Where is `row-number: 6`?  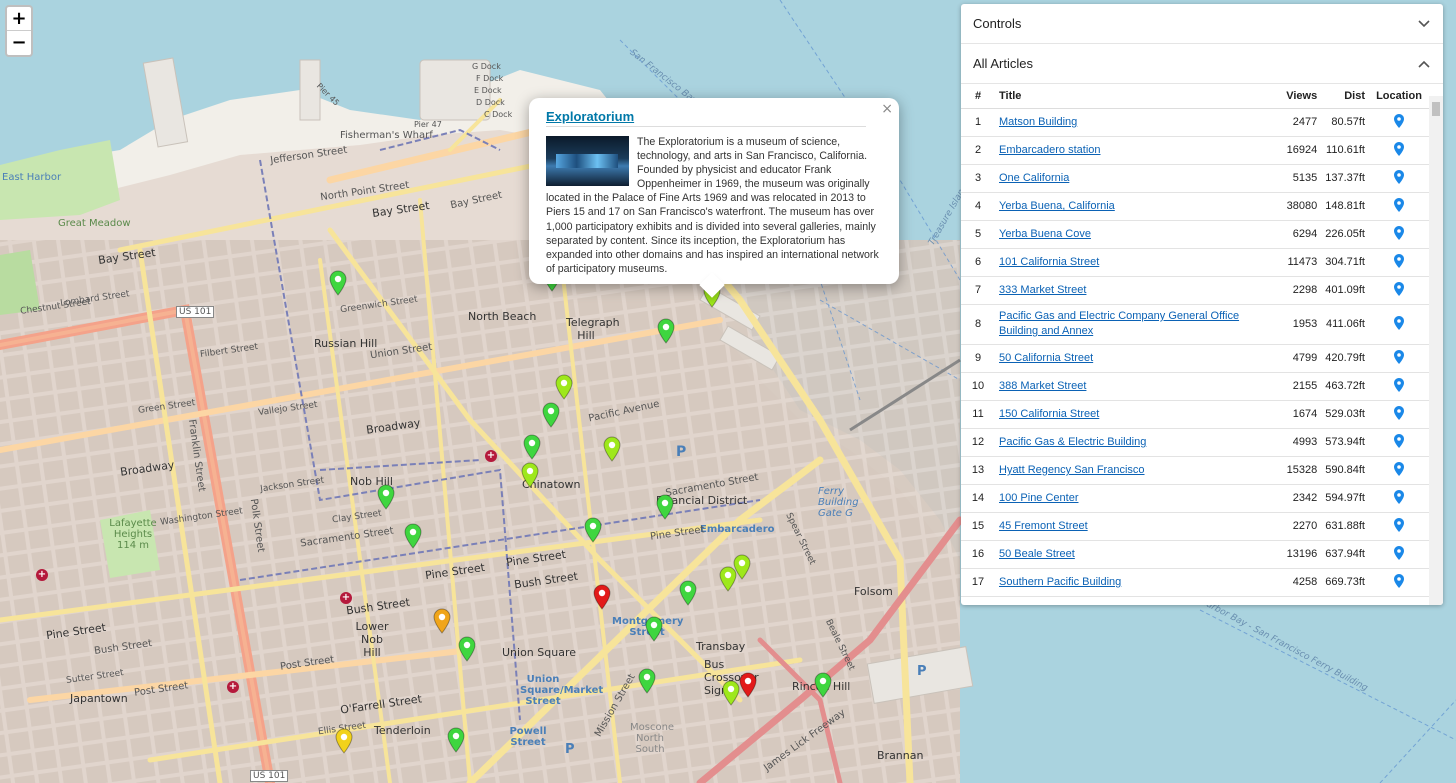
row-number: 6 is located at coordinates (978, 262).